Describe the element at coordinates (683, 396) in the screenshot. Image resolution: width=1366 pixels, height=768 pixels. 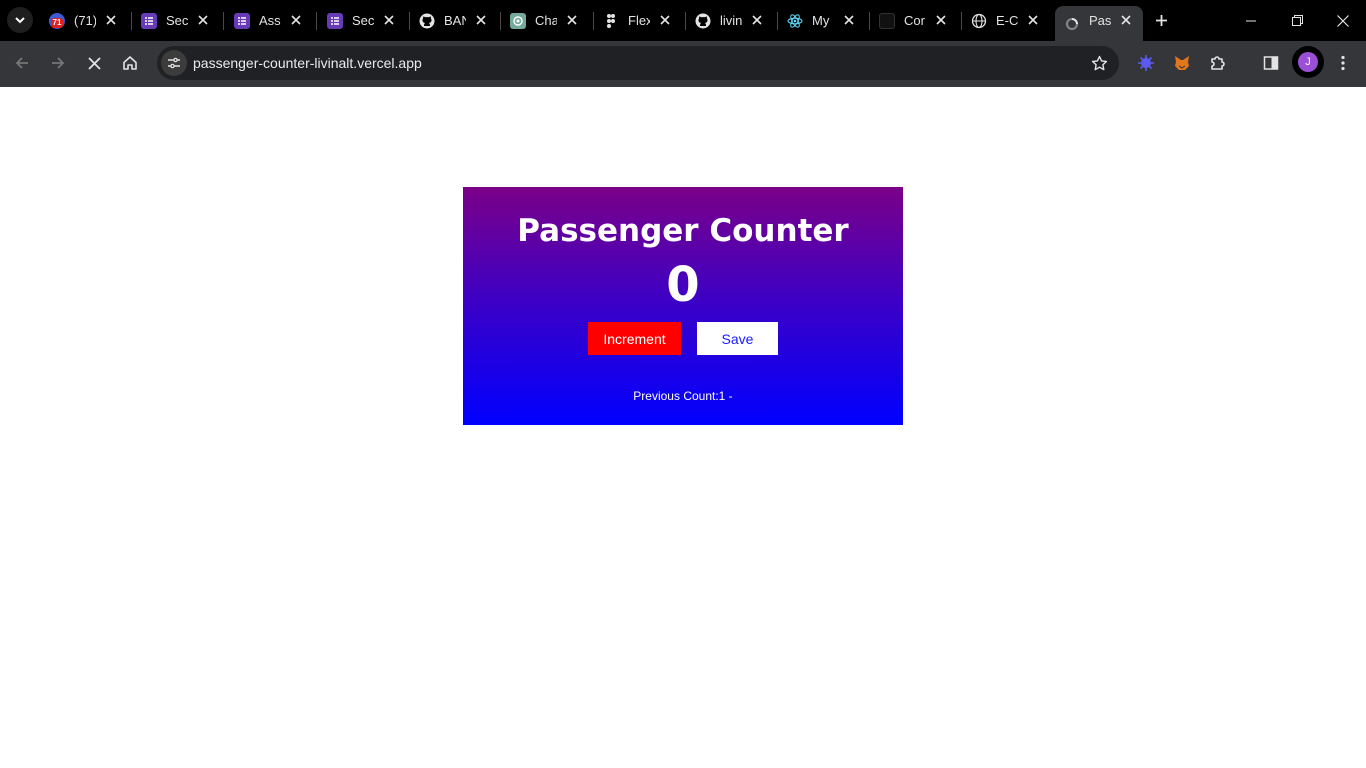
I see `previous-count-text: Previous Count:1 -` at that location.